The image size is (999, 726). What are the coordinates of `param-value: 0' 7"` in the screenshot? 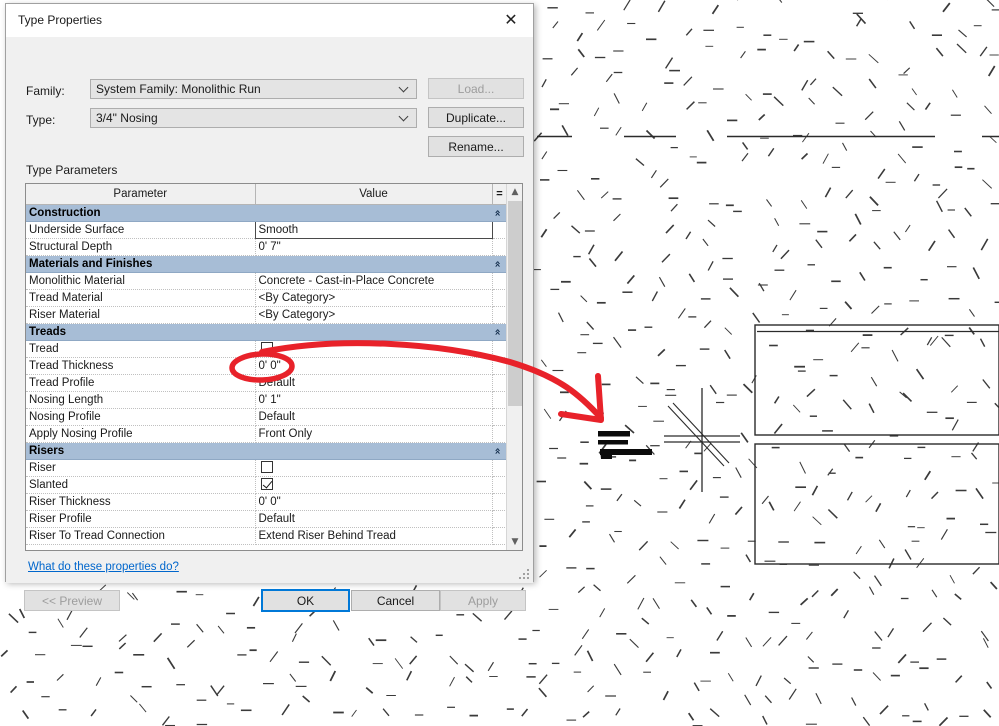 It's located at (374, 247).